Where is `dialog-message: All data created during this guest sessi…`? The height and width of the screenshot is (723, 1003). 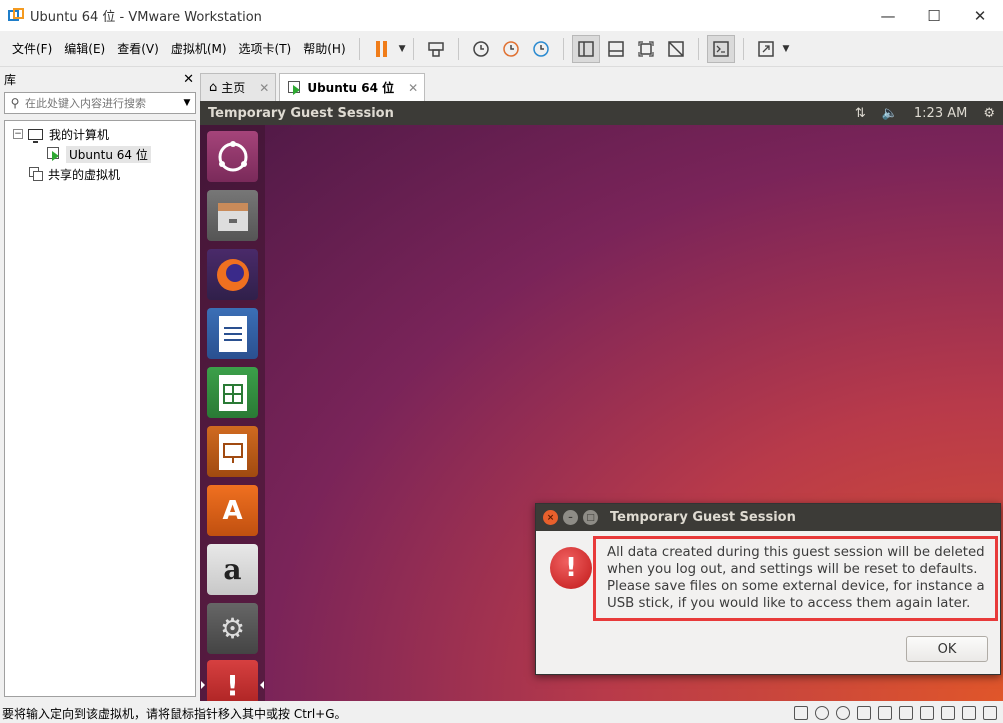
dialog-message: All data created during this guest sessi… is located at coordinates (795, 578).